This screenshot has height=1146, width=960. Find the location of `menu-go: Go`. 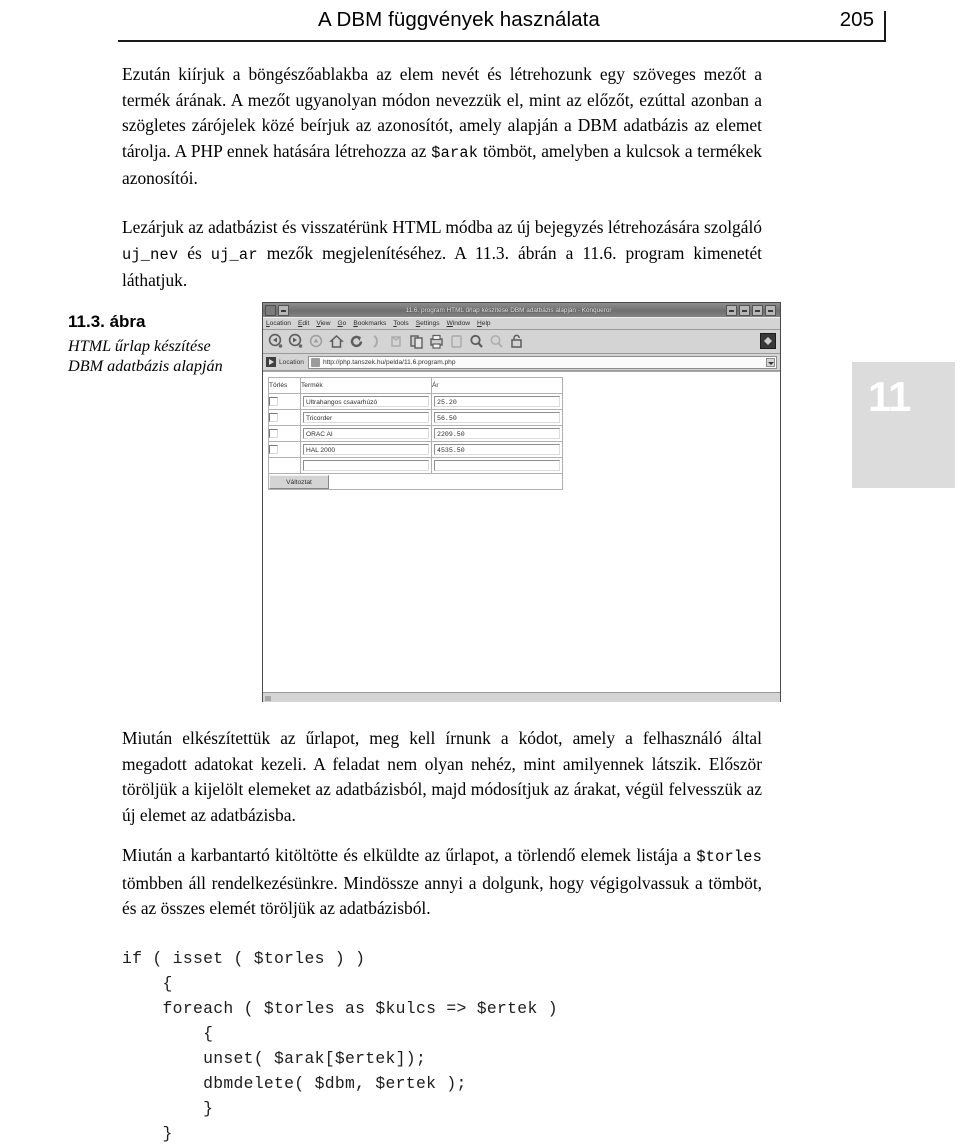

menu-go: Go is located at coordinates (342, 323).